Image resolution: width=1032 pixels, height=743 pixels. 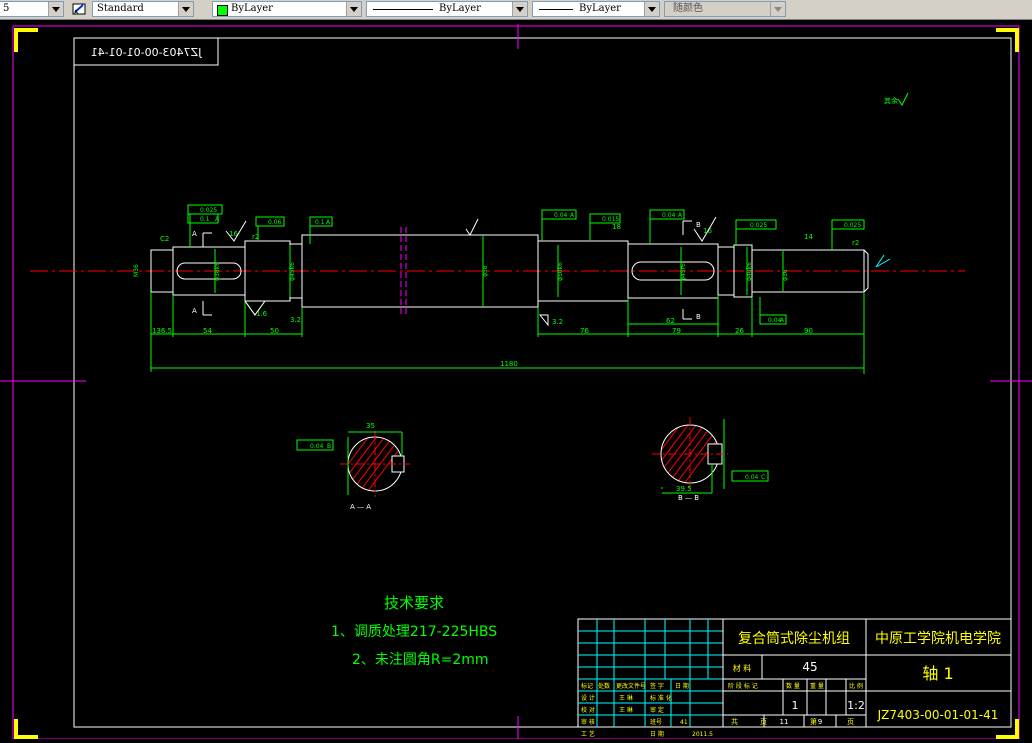 What do you see at coordinates (222, 10) in the screenshot?
I see `color-swatch-icon` at bounding box center [222, 10].